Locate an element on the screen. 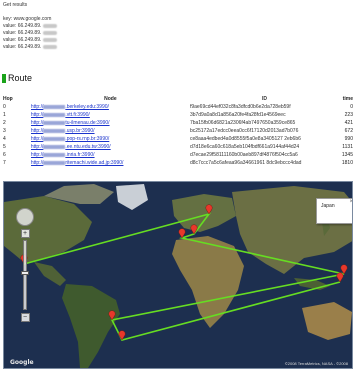 The image size is (355, 372). info-window: × Japan is located at coordinates (334, 211).